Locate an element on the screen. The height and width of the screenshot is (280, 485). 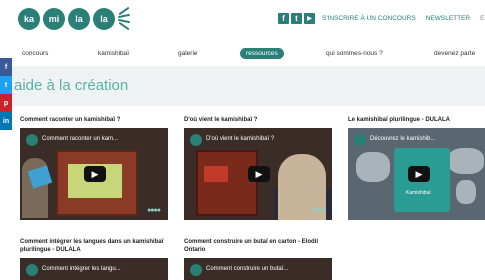
butai-stage is located at coordinates (227, 183).